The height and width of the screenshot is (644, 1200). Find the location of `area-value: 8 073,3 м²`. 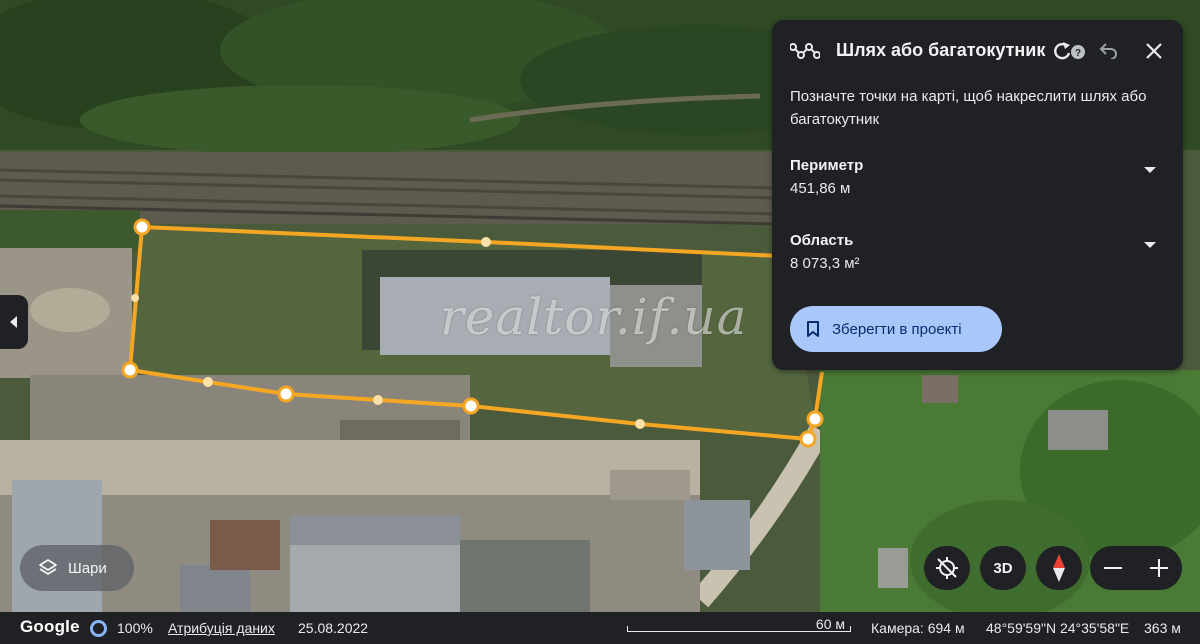

area-value: 8 073,3 м² is located at coordinates (825, 263).